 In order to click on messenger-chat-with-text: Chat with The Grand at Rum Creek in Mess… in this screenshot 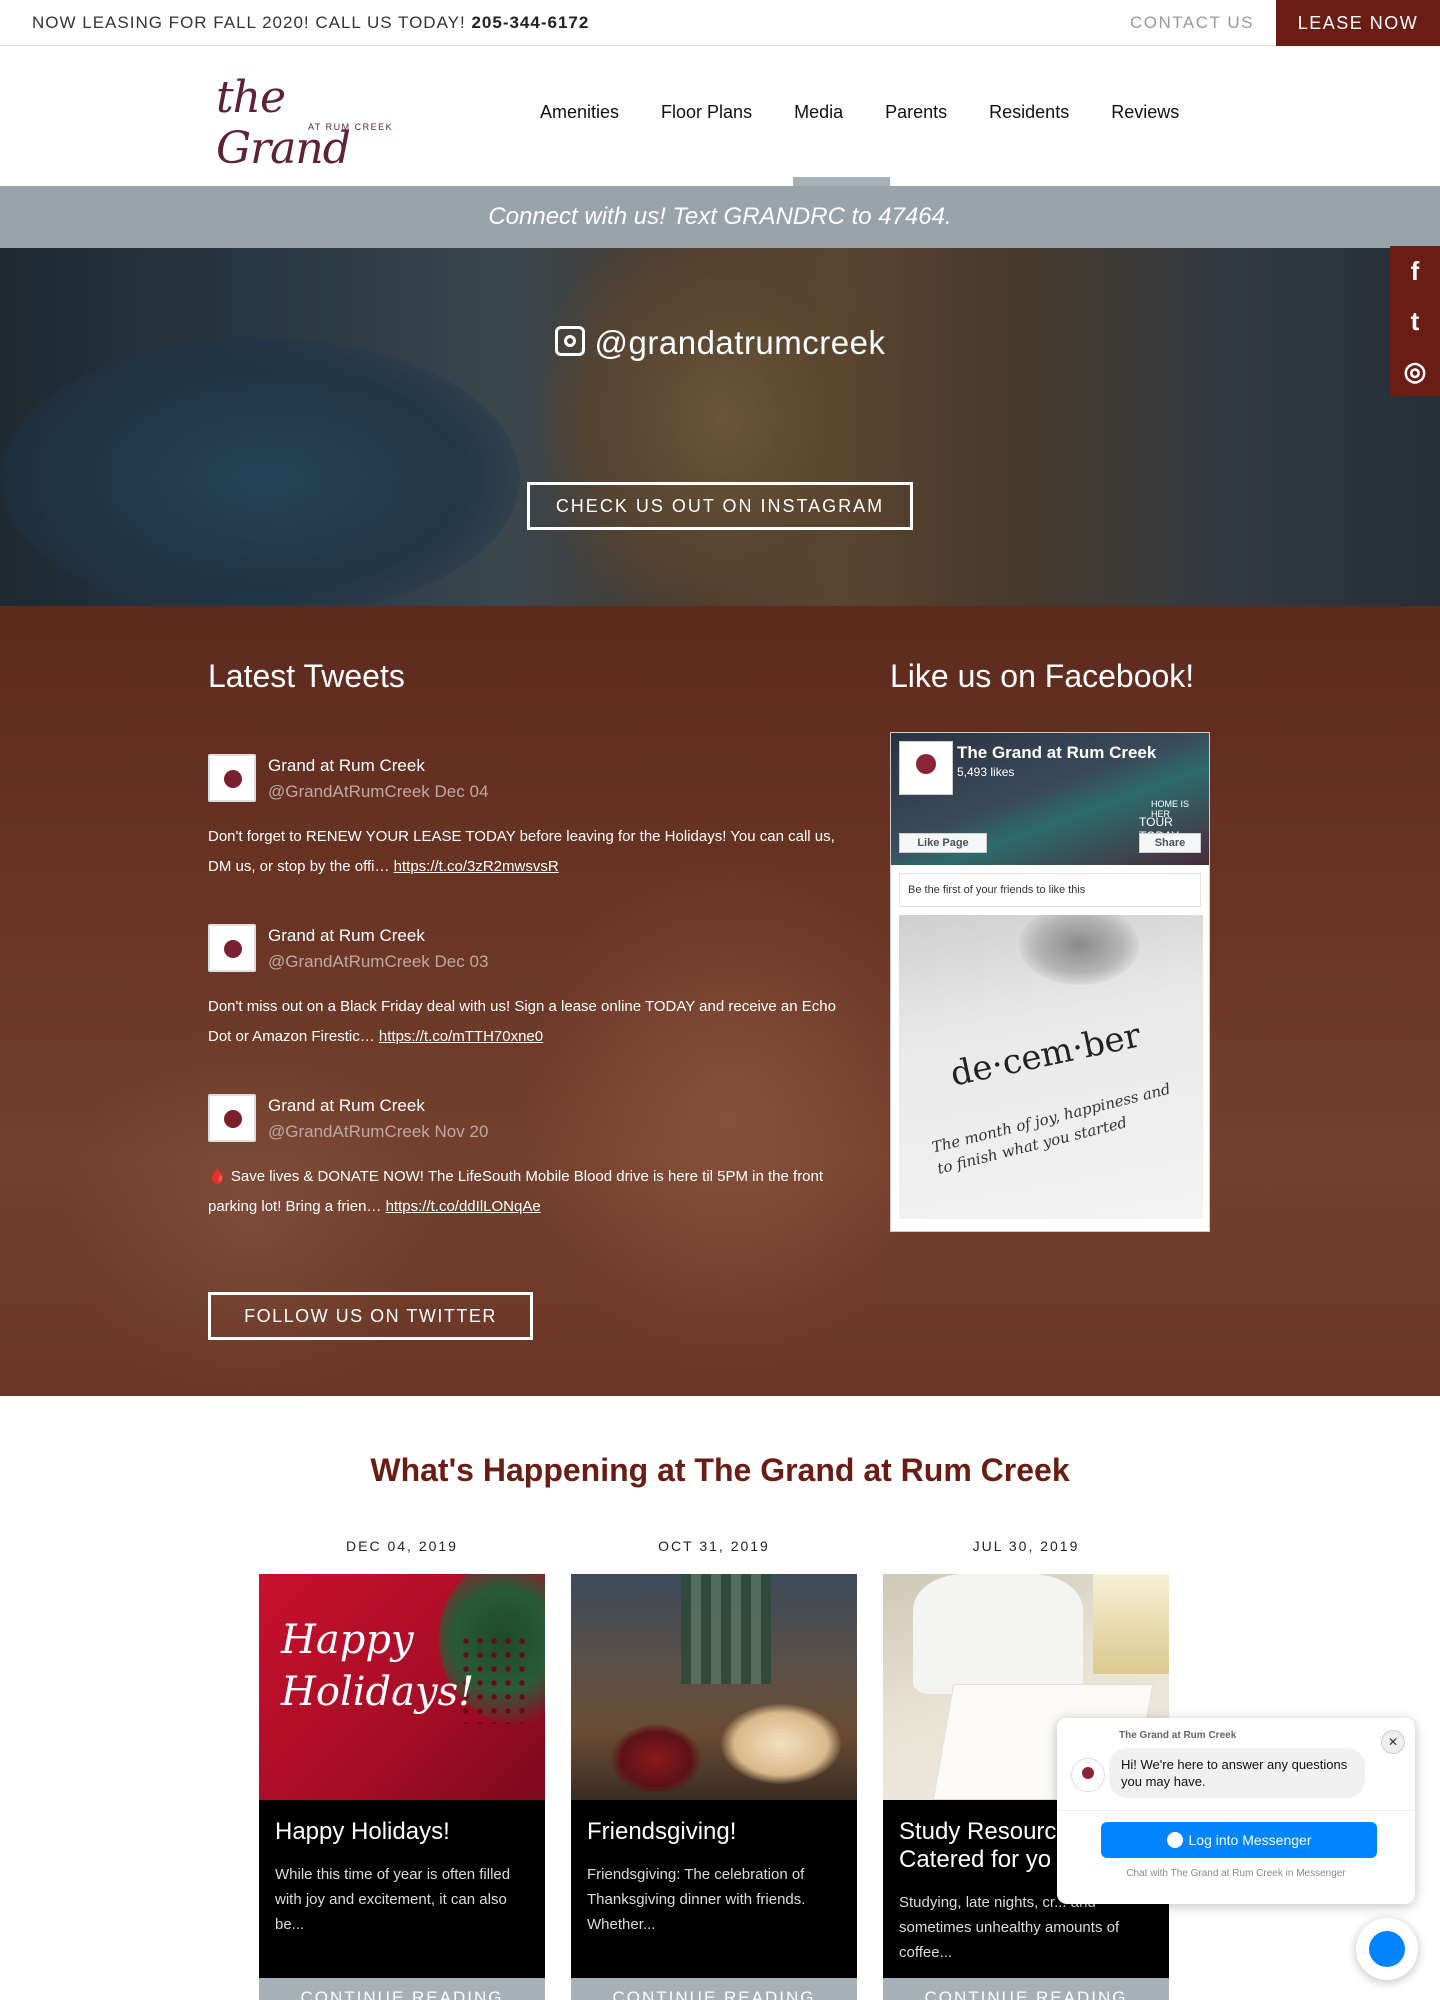, I will do `click(1236, 1873)`.